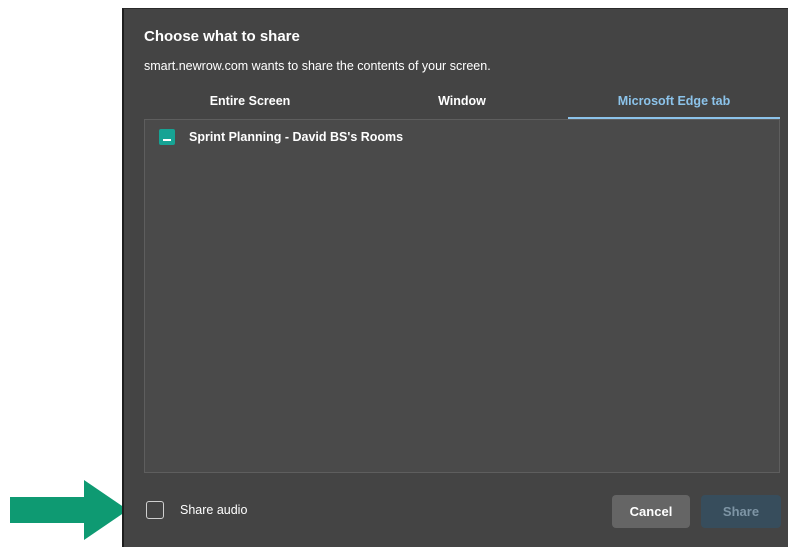 The height and width of the screenshot is (547, 788). What do you see at coordinates (214, 510) in the screenshot?
I see `share-audio-label: Share audio` at bounding box center [214, 510].